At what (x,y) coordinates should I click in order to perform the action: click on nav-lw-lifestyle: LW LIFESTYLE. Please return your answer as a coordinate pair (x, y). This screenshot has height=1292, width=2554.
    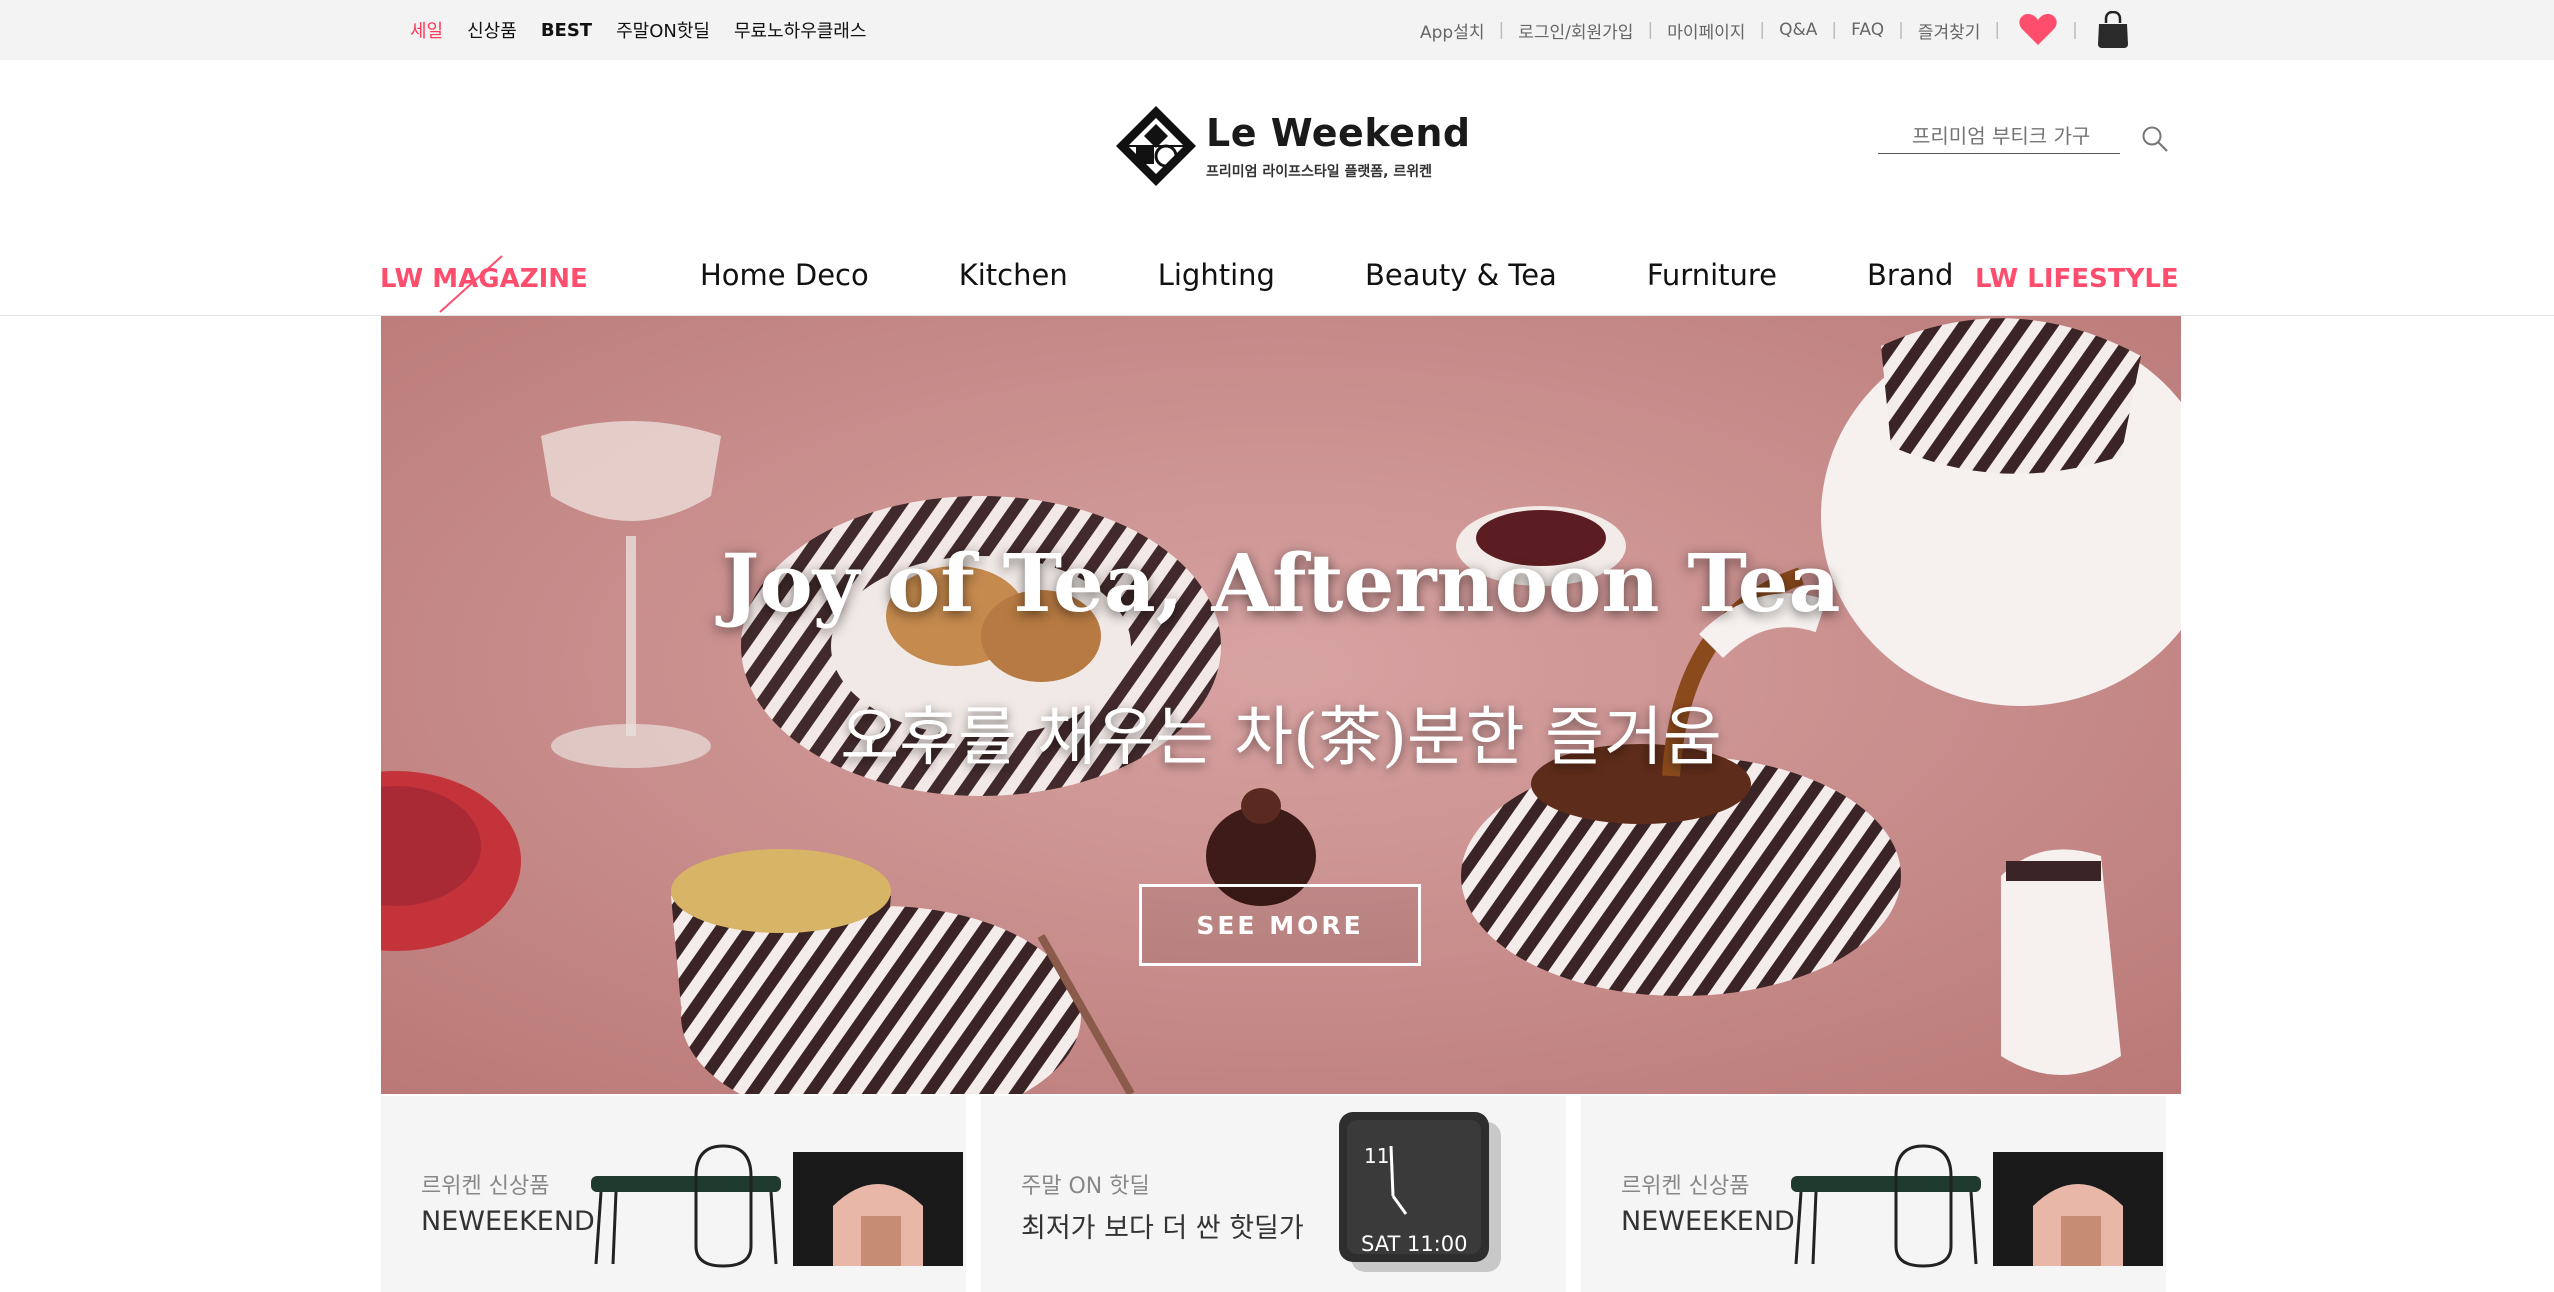
    Looking at the image, I should click on (2077, 279).